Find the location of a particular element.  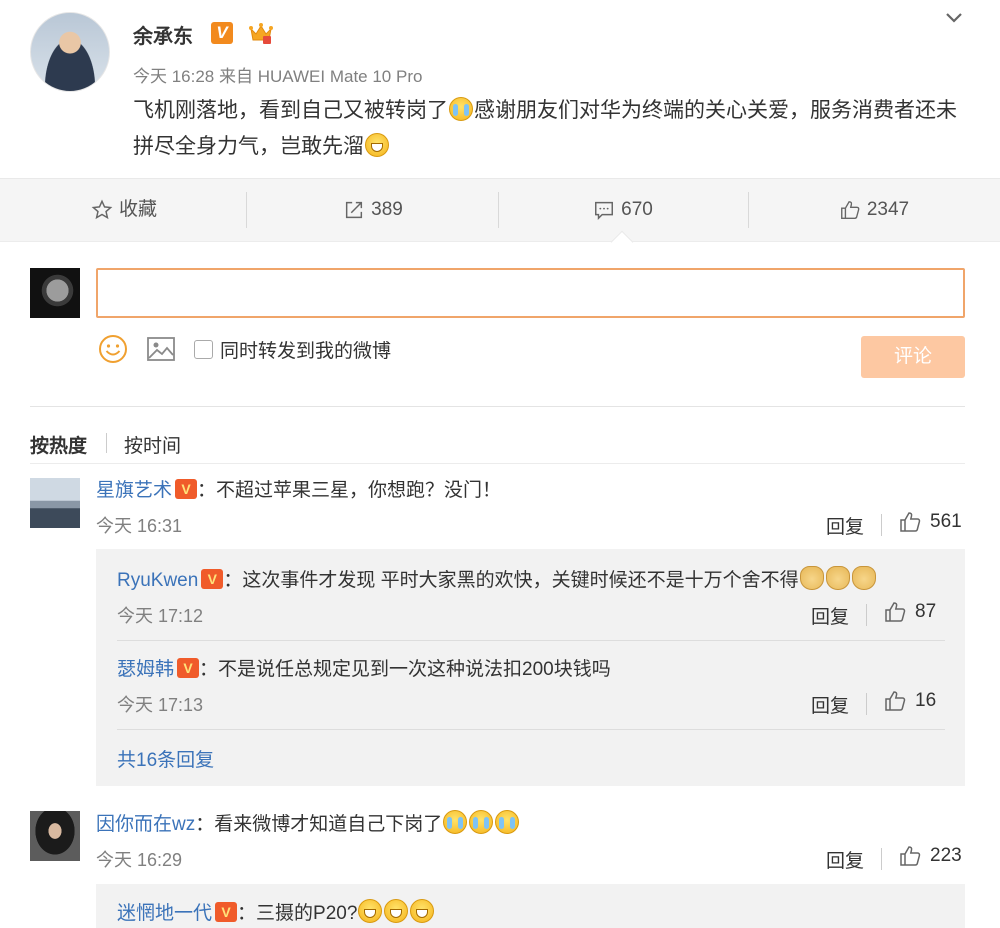

commenter-name: 星旗艺术 is located at coordinates (134, 490).